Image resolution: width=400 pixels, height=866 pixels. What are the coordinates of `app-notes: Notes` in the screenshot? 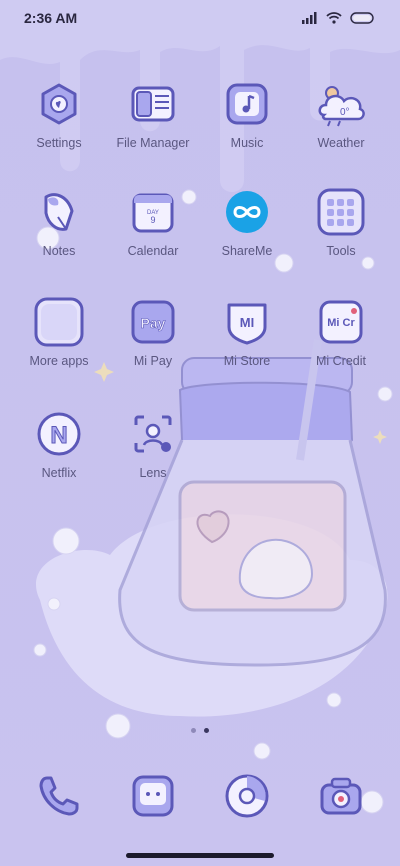 It's located at (59, 222).